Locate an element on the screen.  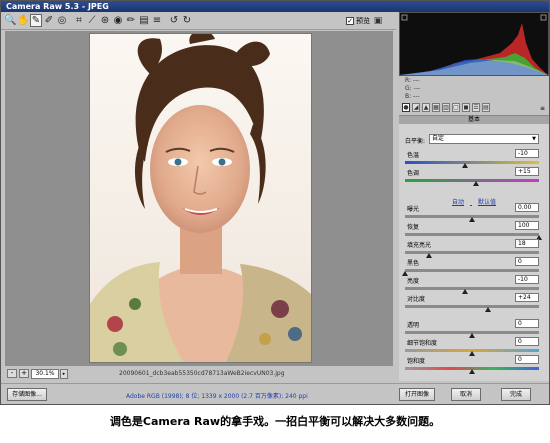
temp-value-input: -10 is located at coordinates (527, 153).